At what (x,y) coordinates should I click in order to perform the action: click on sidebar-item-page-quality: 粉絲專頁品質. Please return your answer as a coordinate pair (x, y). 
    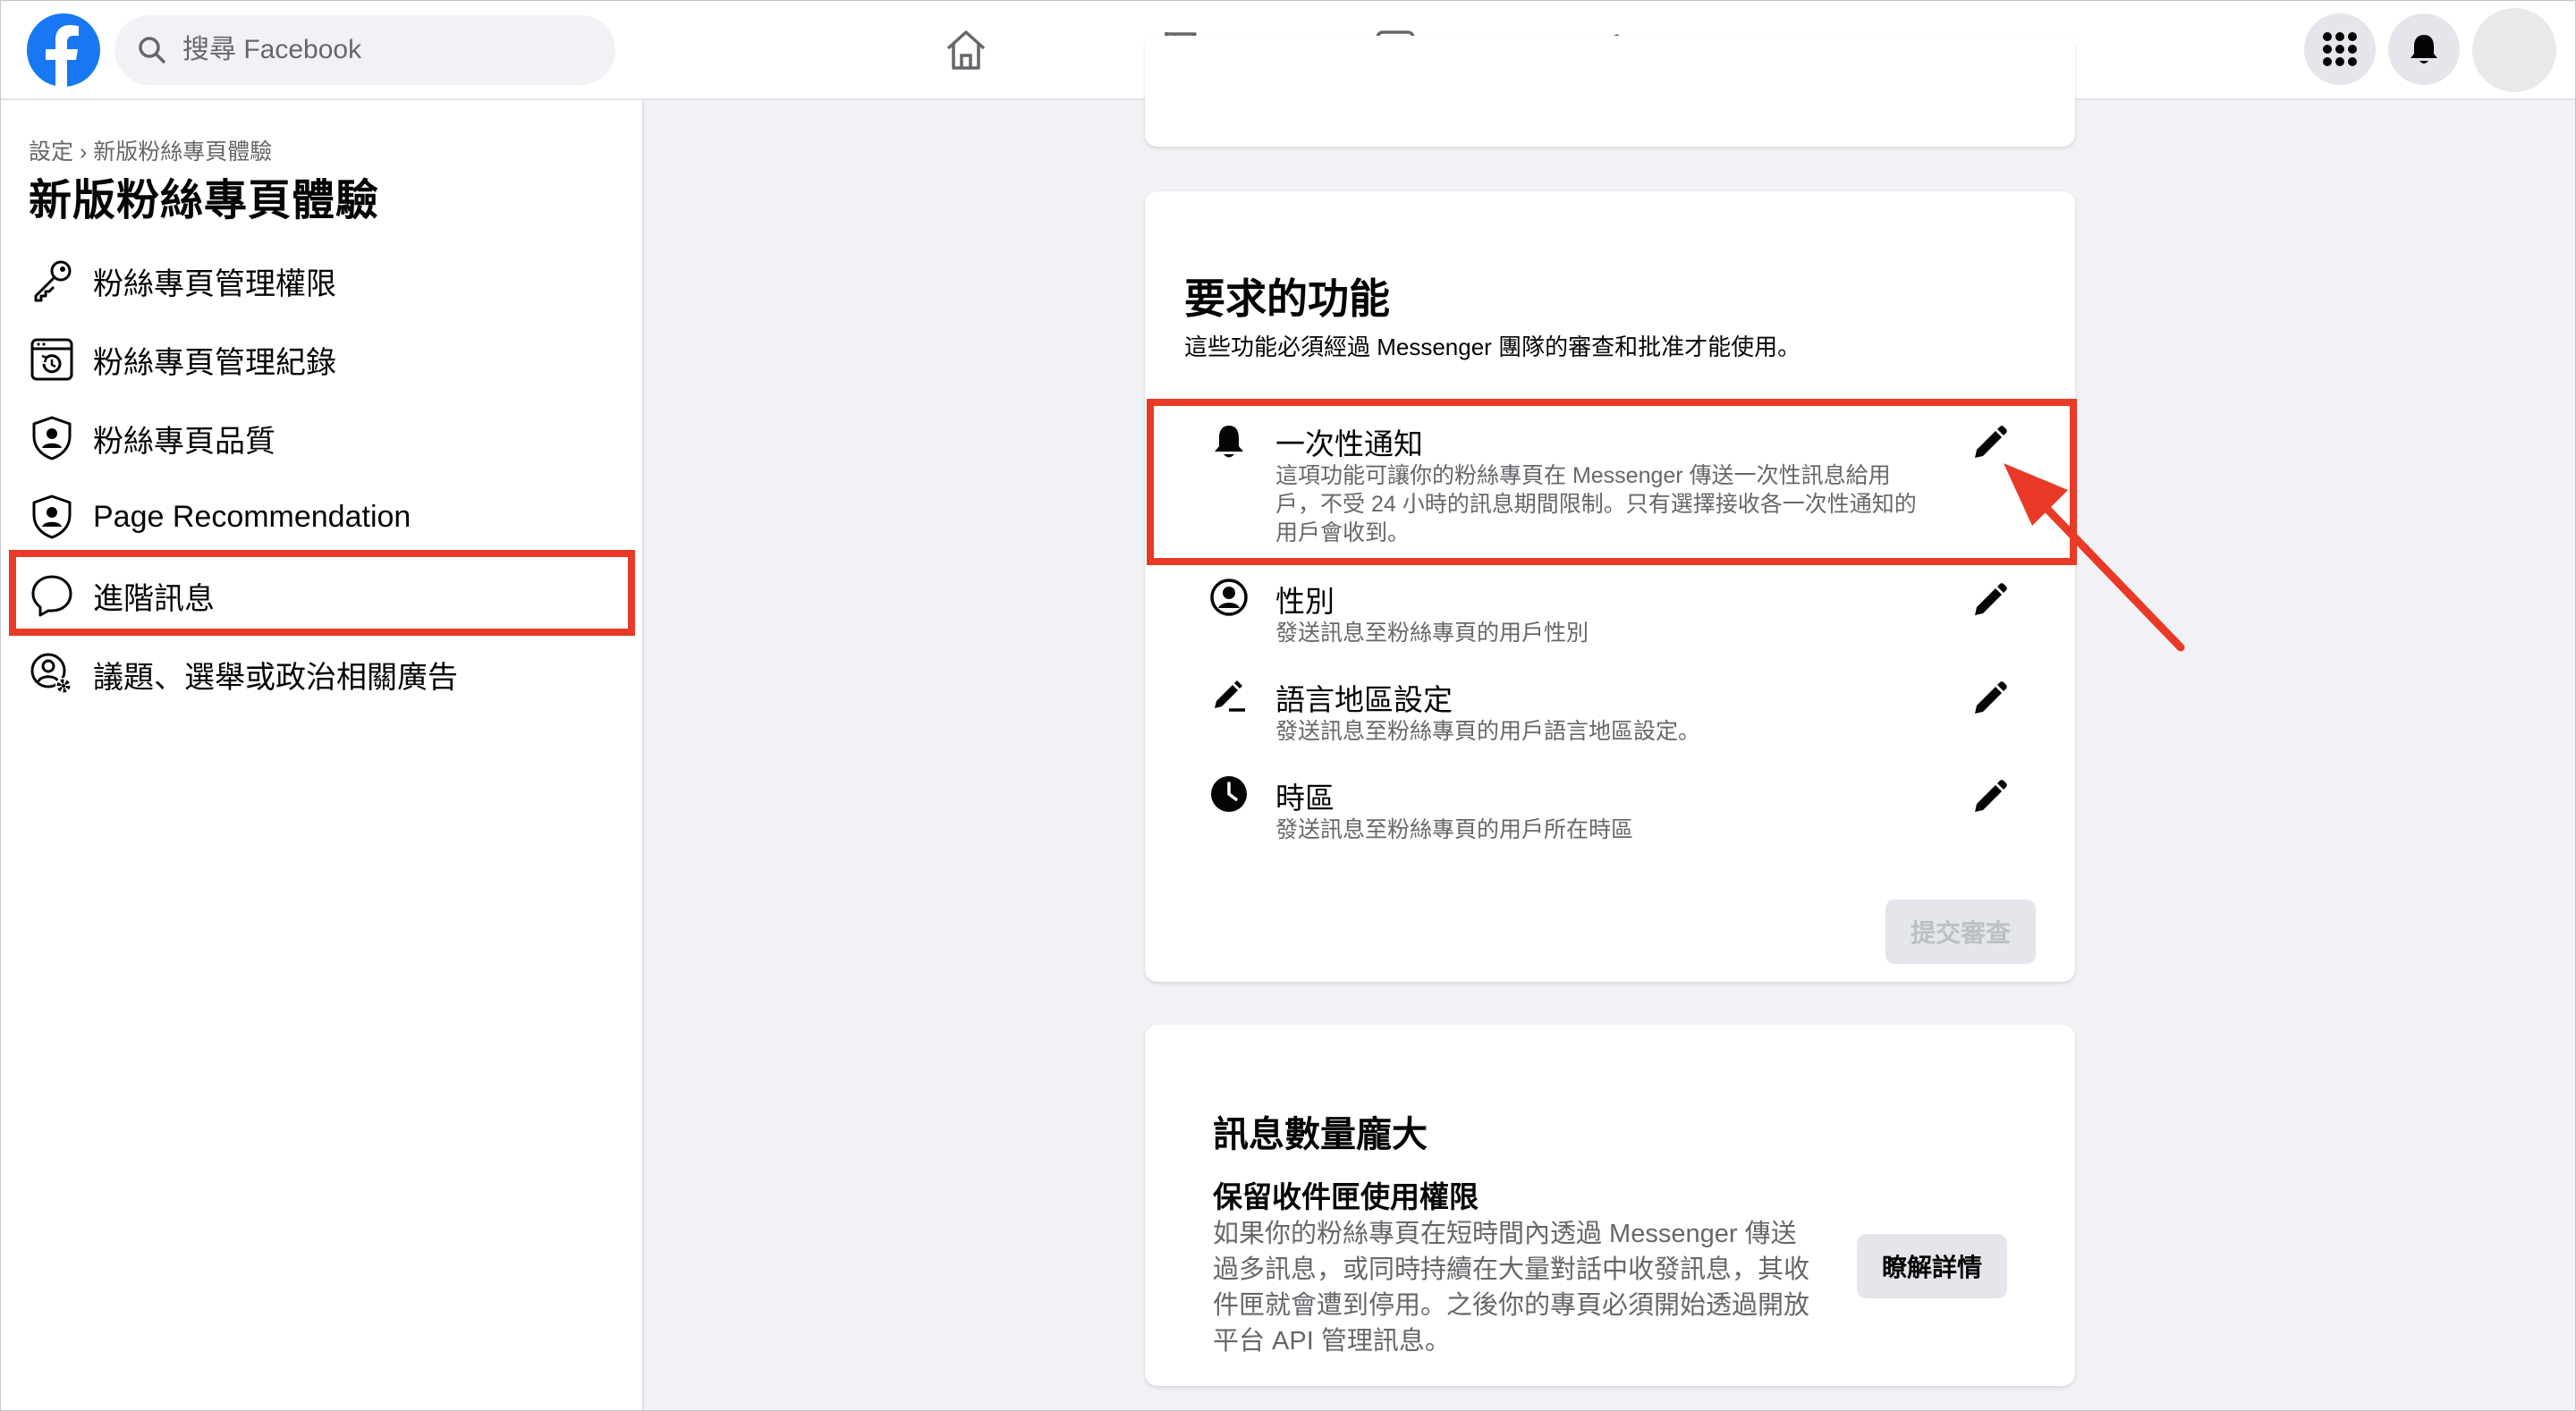
    Looking at the image, I should click on (322, 438).